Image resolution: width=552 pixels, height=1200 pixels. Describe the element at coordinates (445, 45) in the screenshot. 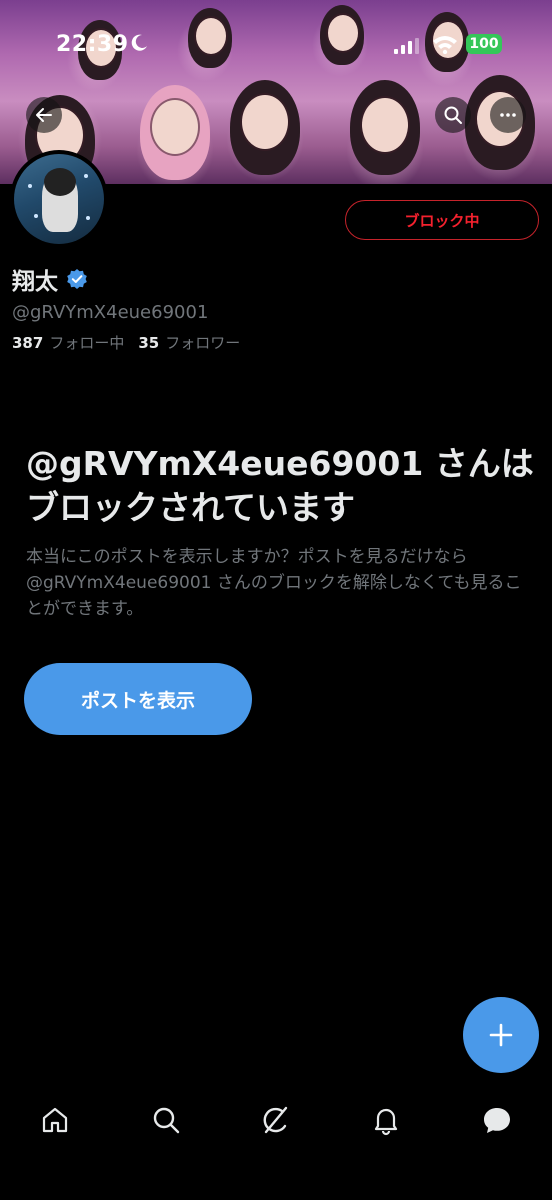

I see `wifi-icon` at that location.